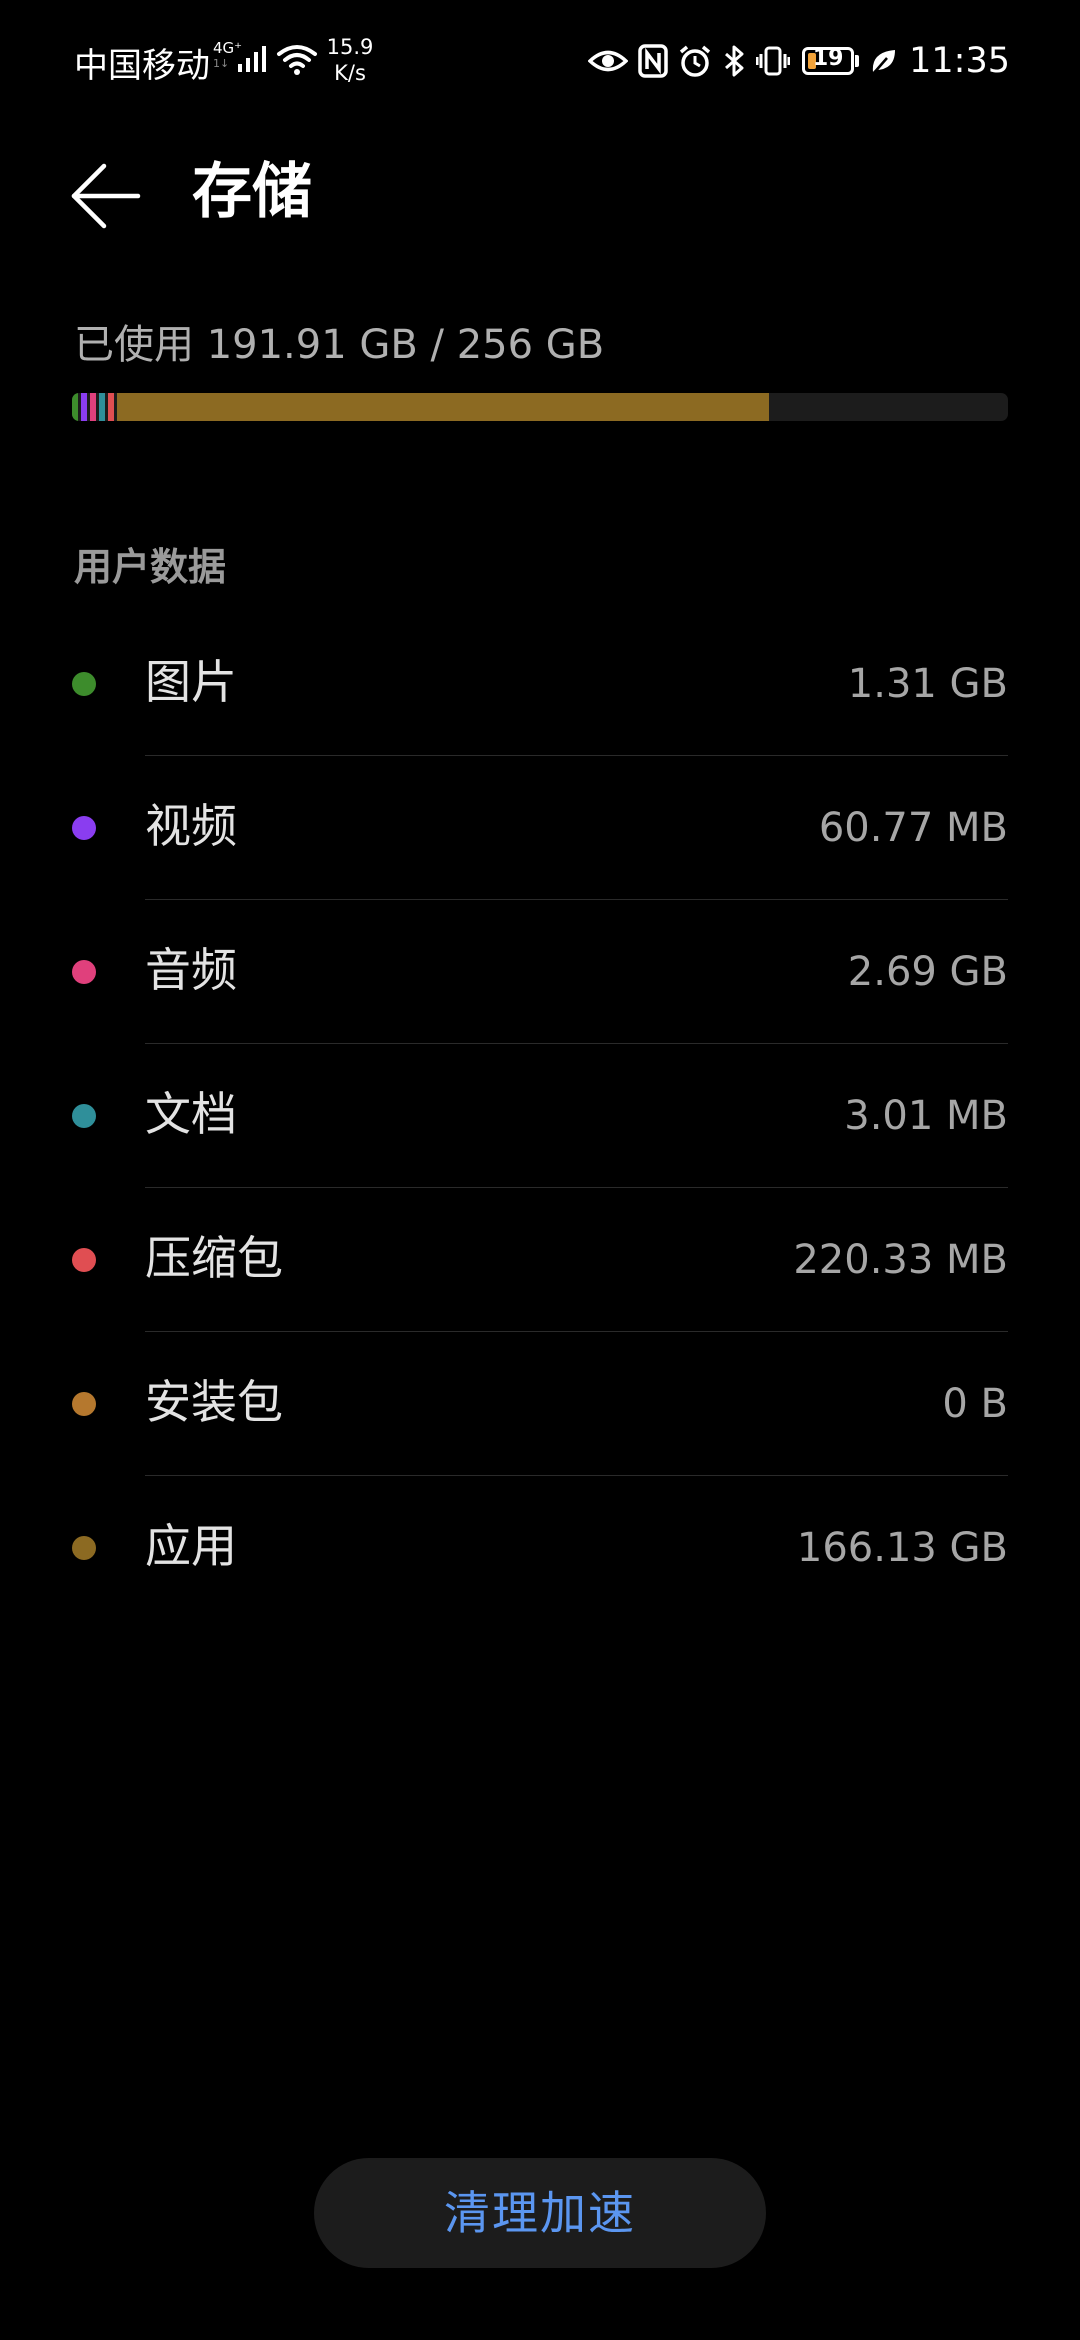 The width and height of the screenshot is (1080, 2340). I want to click on wifi-icon, so click(297, 60).